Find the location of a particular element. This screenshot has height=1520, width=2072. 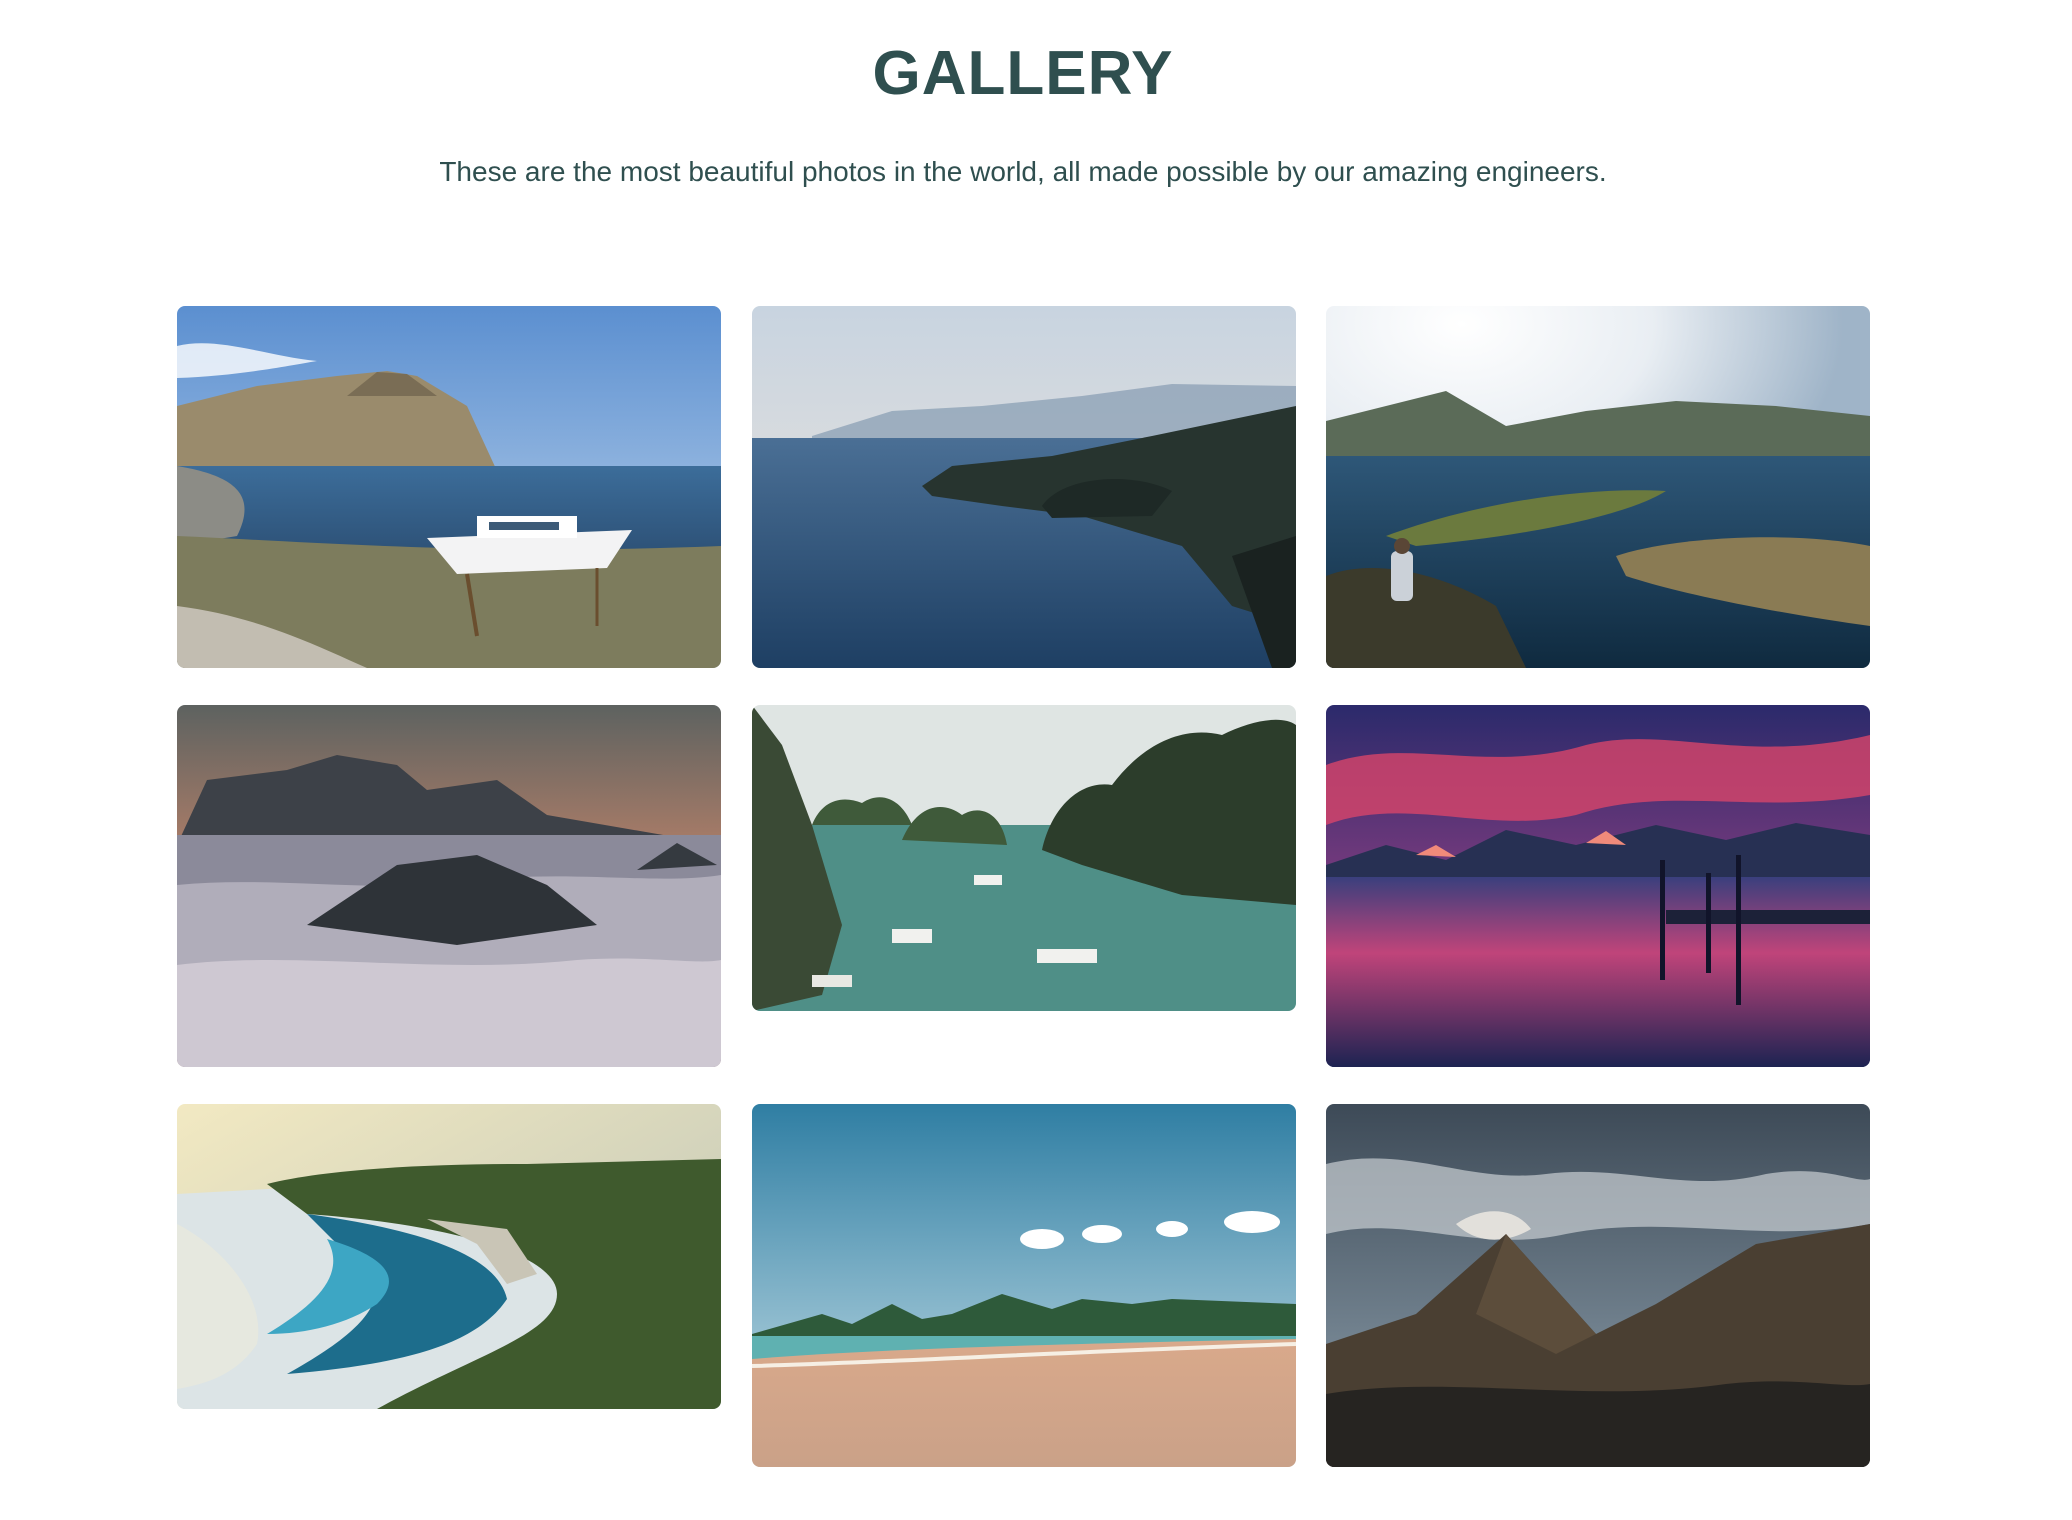

photo-misty-cliffs-image is located at coordinates (1024, 487).